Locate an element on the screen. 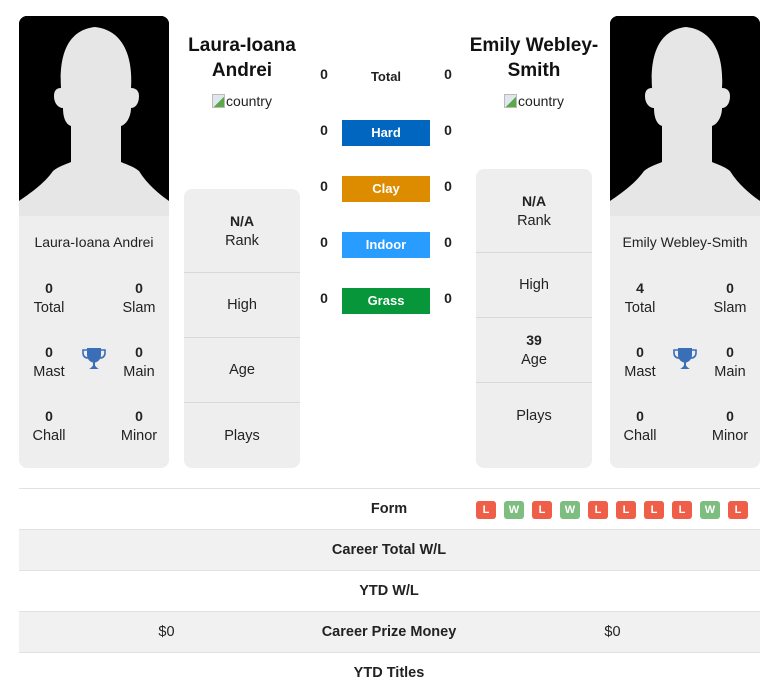 Image resolution: width=779 pixels, height=699 pixels. ytd-titles-row: YTD Titles is located at coordinates (389, 672).